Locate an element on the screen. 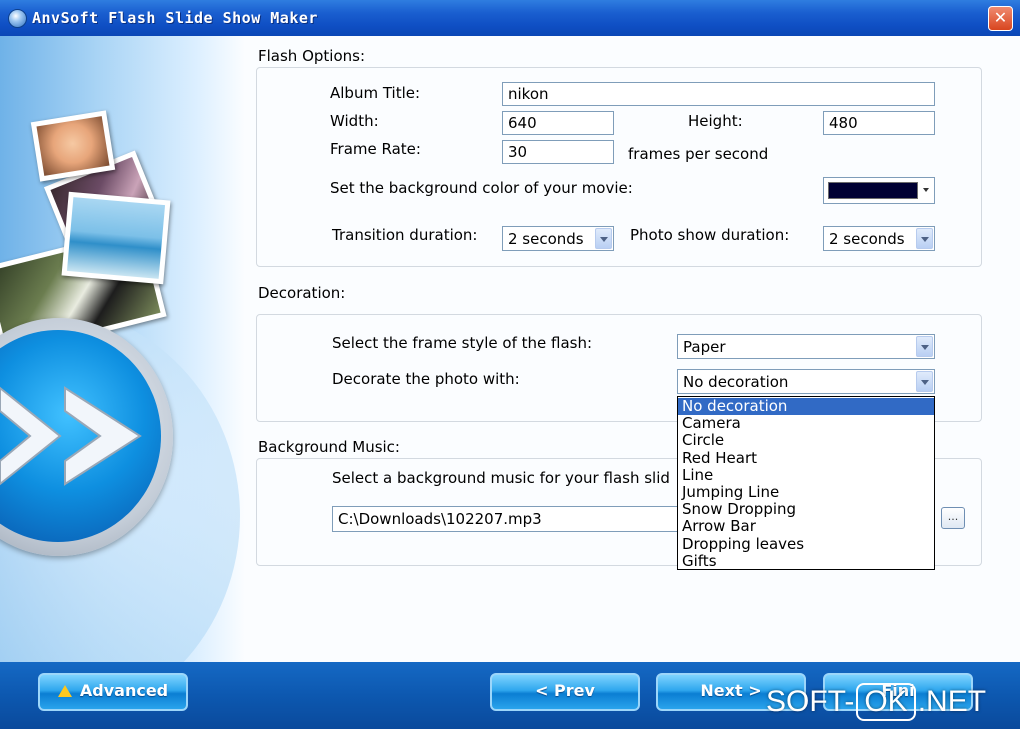  frame-style-select: Paper is located at coordinates (806, 346).